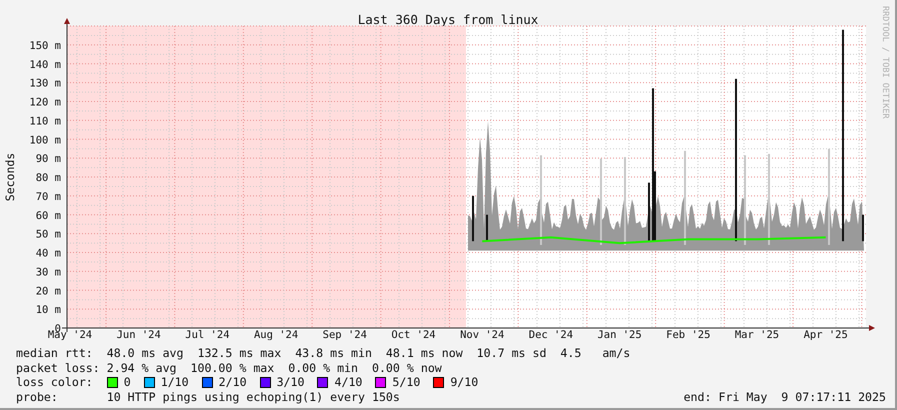 The height and width of the screenshot is (410, 897). Describe the element at coordinates (48, 272) in the screenshot. I see `y-tick-label: 30 m` at that location.